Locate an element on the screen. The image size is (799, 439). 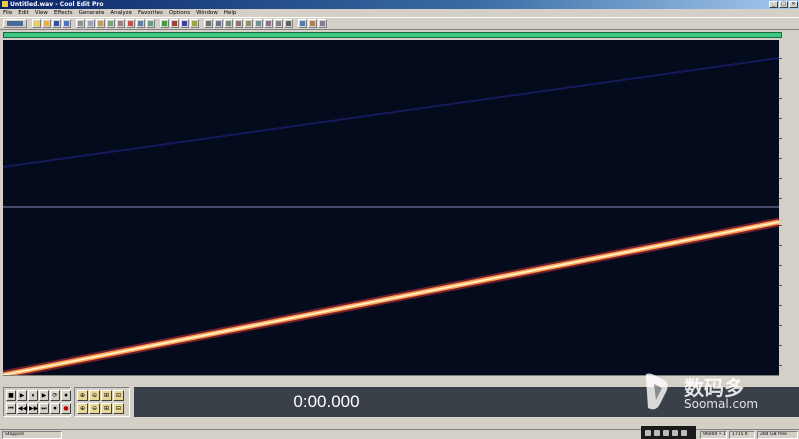
analysis-button is located at coordinates (302, 23).